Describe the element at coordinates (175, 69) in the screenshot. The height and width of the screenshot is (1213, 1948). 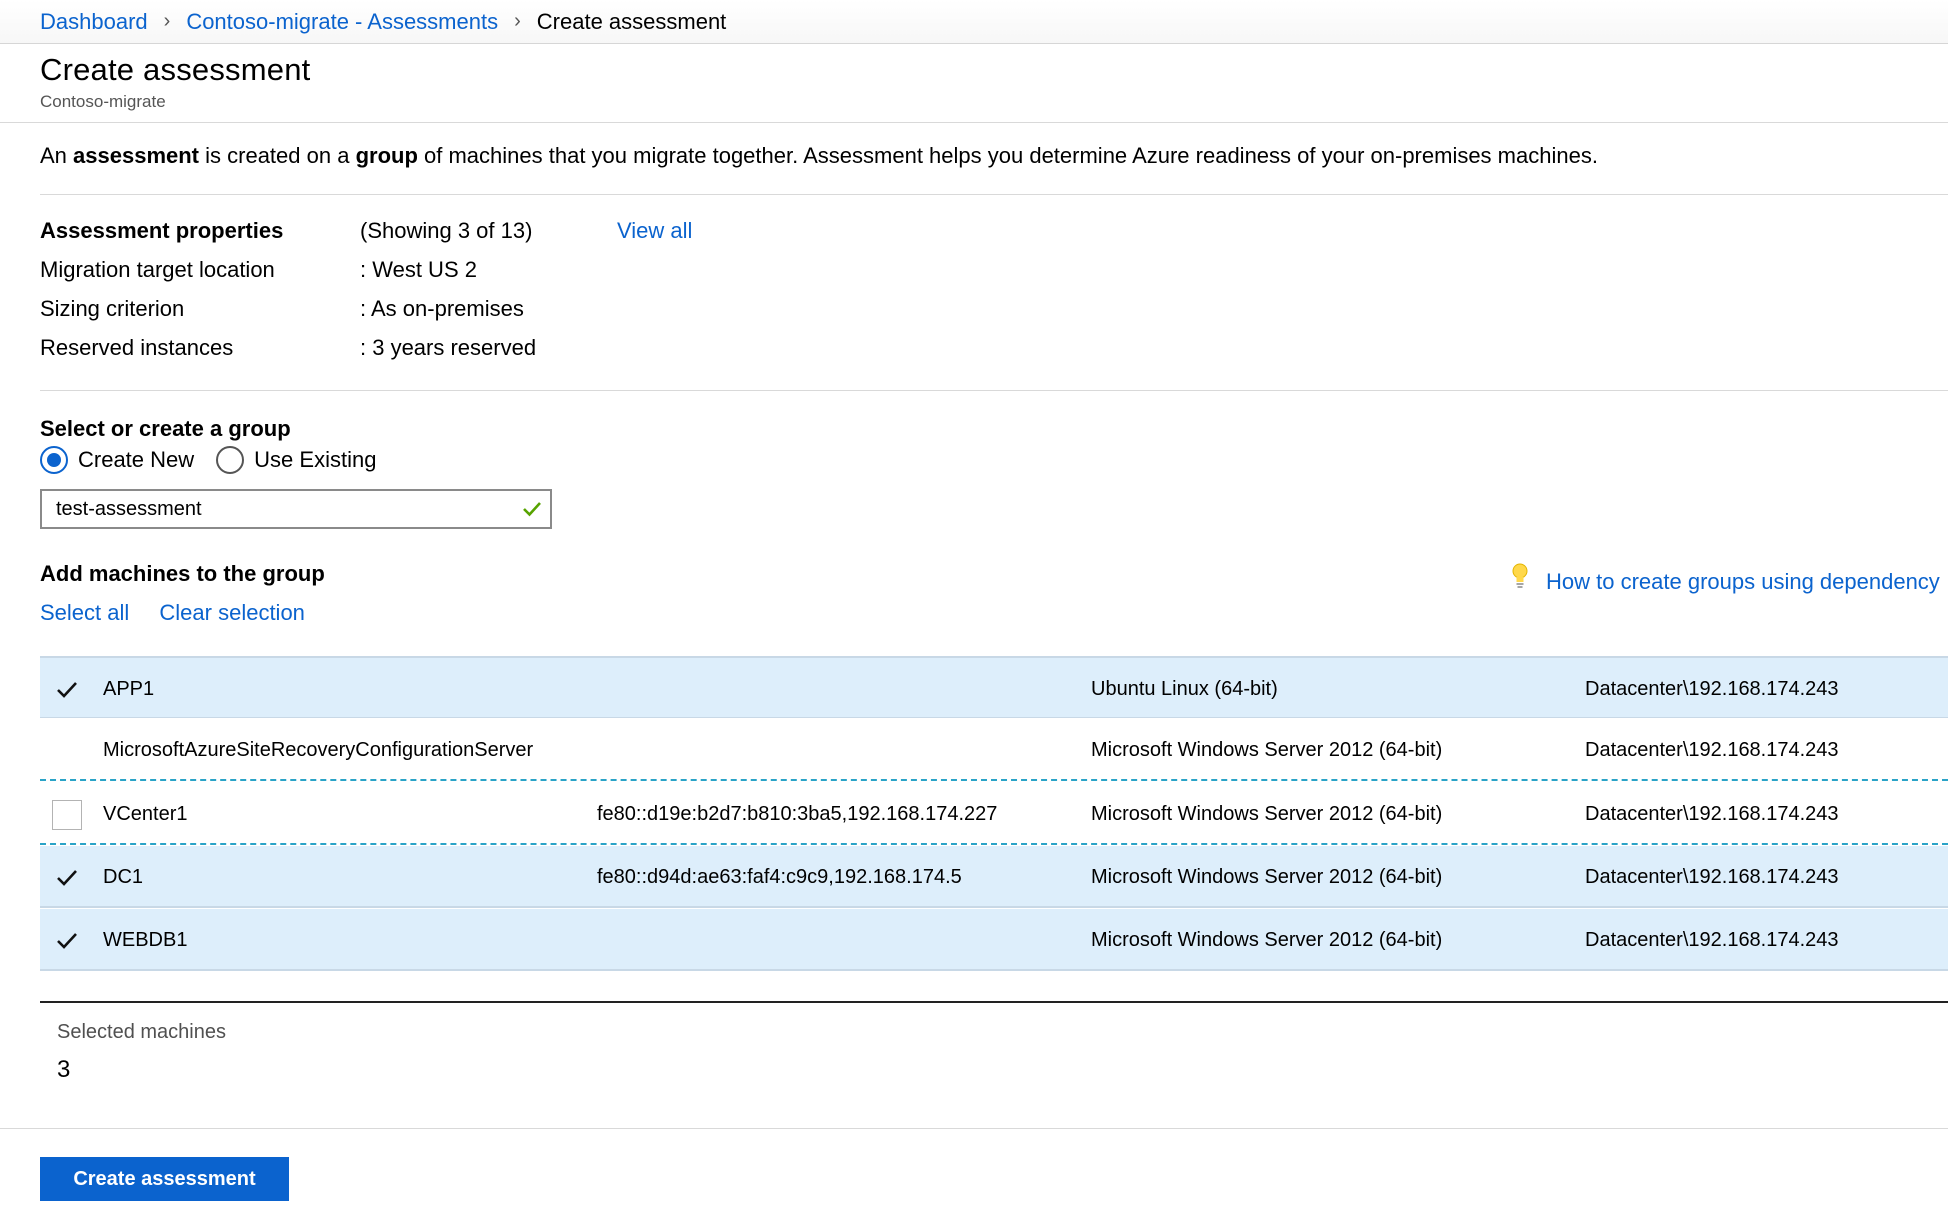
I see `page-title: Create assessment` at that location.